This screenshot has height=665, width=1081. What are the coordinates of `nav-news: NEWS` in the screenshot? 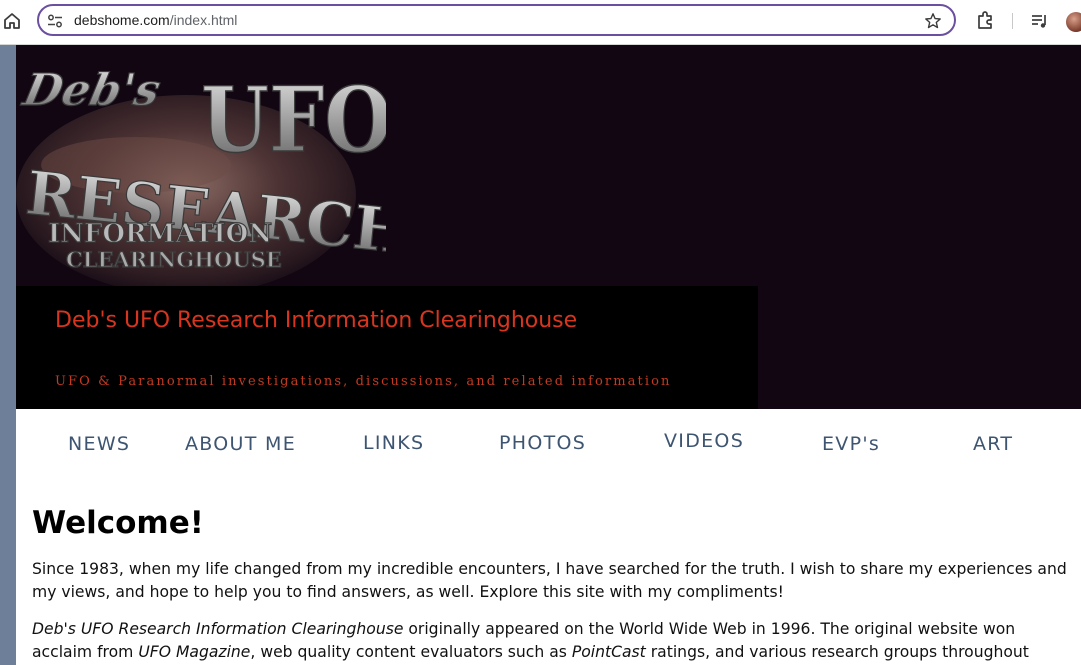 It's located at (99, 444).